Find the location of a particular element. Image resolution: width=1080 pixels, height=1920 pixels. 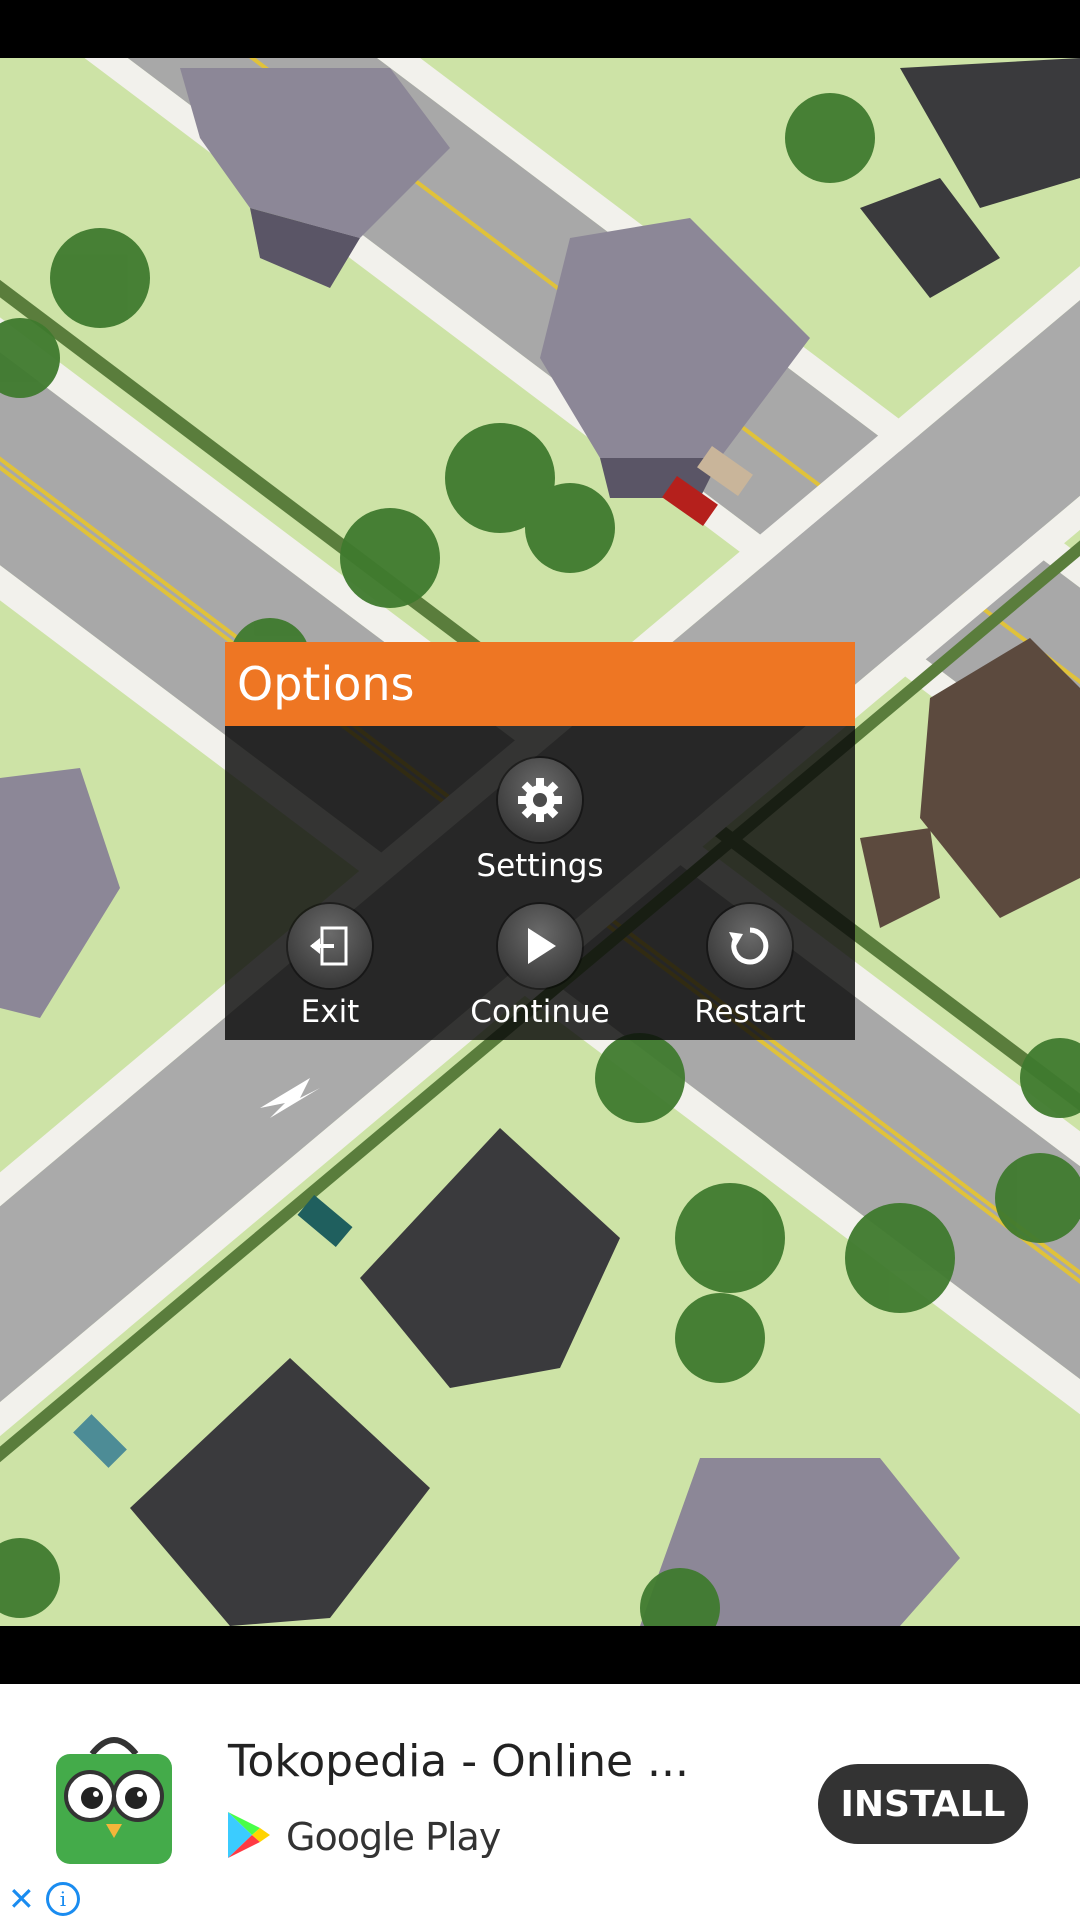

install-button: INSTALL is located at coordinates (923, 1804).